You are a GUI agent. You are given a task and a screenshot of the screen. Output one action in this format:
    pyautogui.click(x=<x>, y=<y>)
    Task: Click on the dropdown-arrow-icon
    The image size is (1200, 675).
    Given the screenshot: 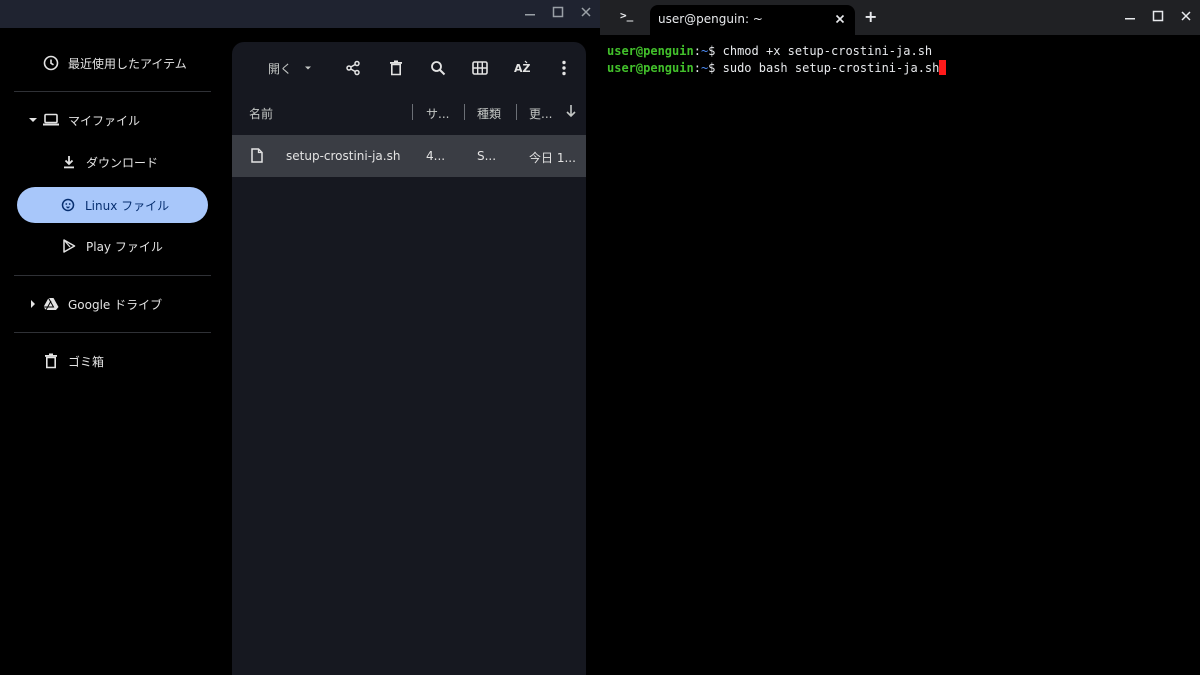 What is the action you would take?
    pyautogui.click(x=308, y=68)
    